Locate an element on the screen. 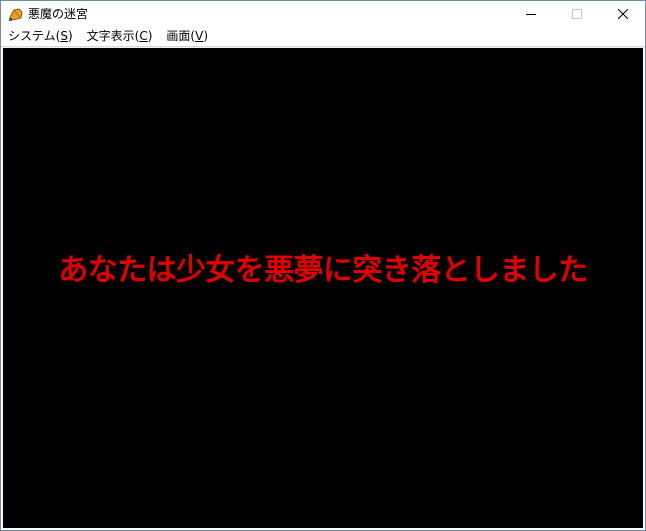  close-button is located at coordinates (623, 14).